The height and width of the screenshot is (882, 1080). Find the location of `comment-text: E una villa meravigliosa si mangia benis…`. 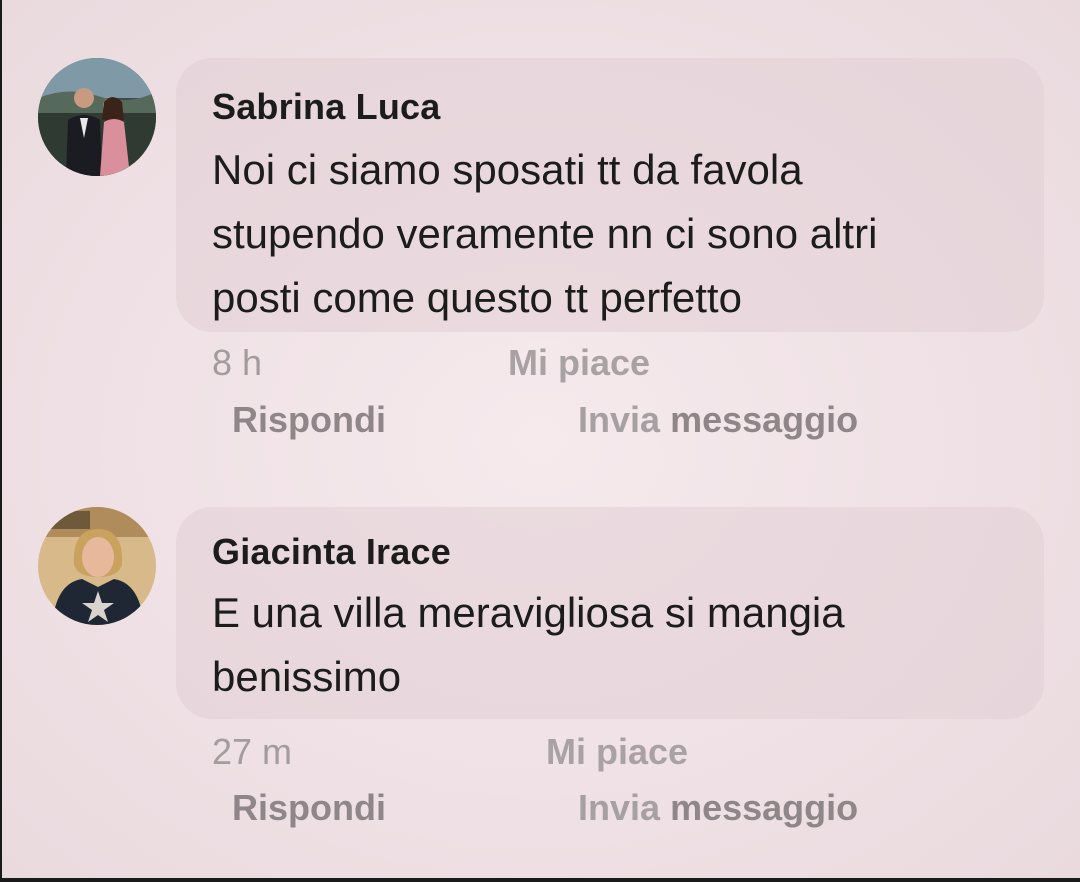

comment-text: E una villa meravigliosa si mangia benis… is located at coordinates (612, 645).